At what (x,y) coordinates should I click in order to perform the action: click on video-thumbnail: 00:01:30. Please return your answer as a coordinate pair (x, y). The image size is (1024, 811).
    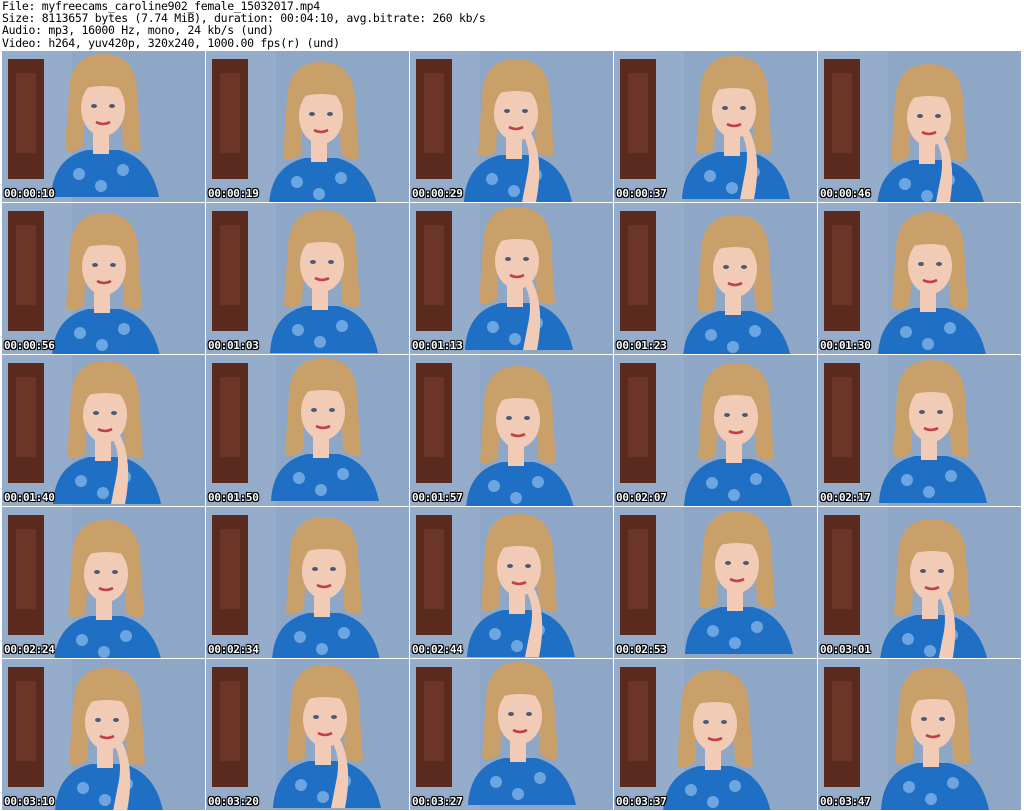
    Looking at the image, I should click on (919, 278).